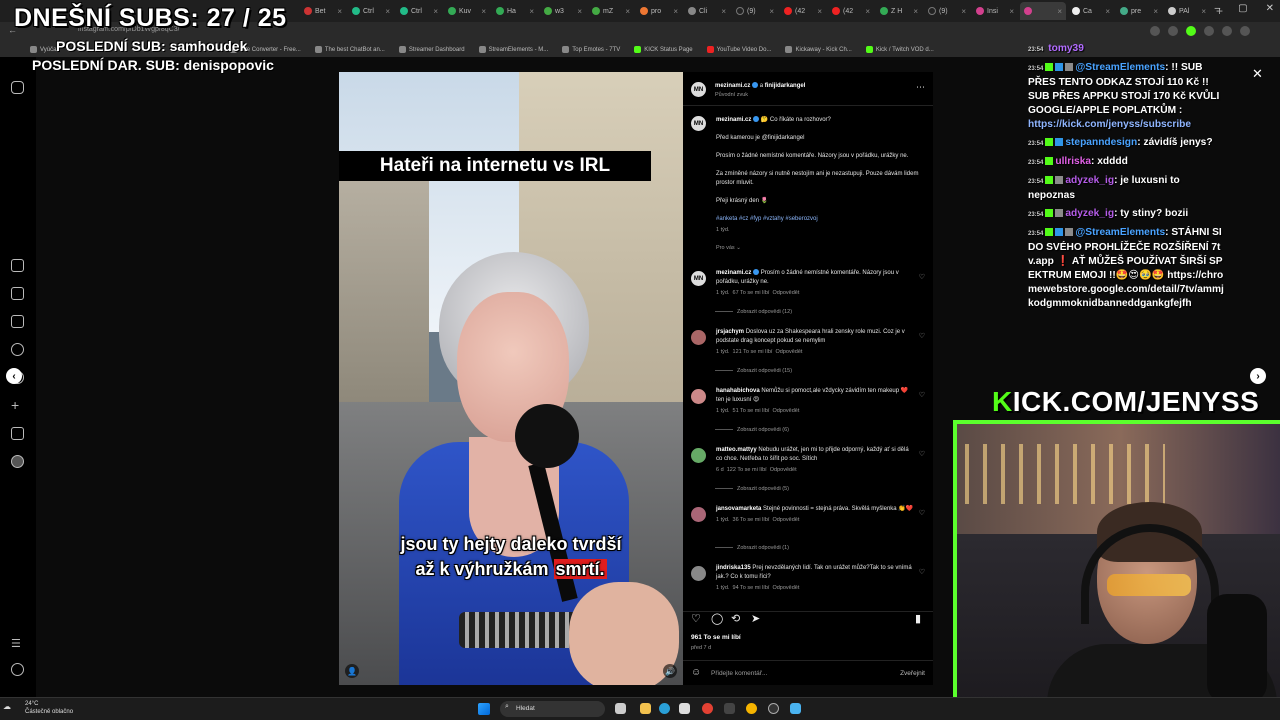 This screenshot has height=720, width=1280. What do you see at coordinates (698, 89) in the screenshot?
I see `author-avatar: MN` at bounding box center [698, 89].